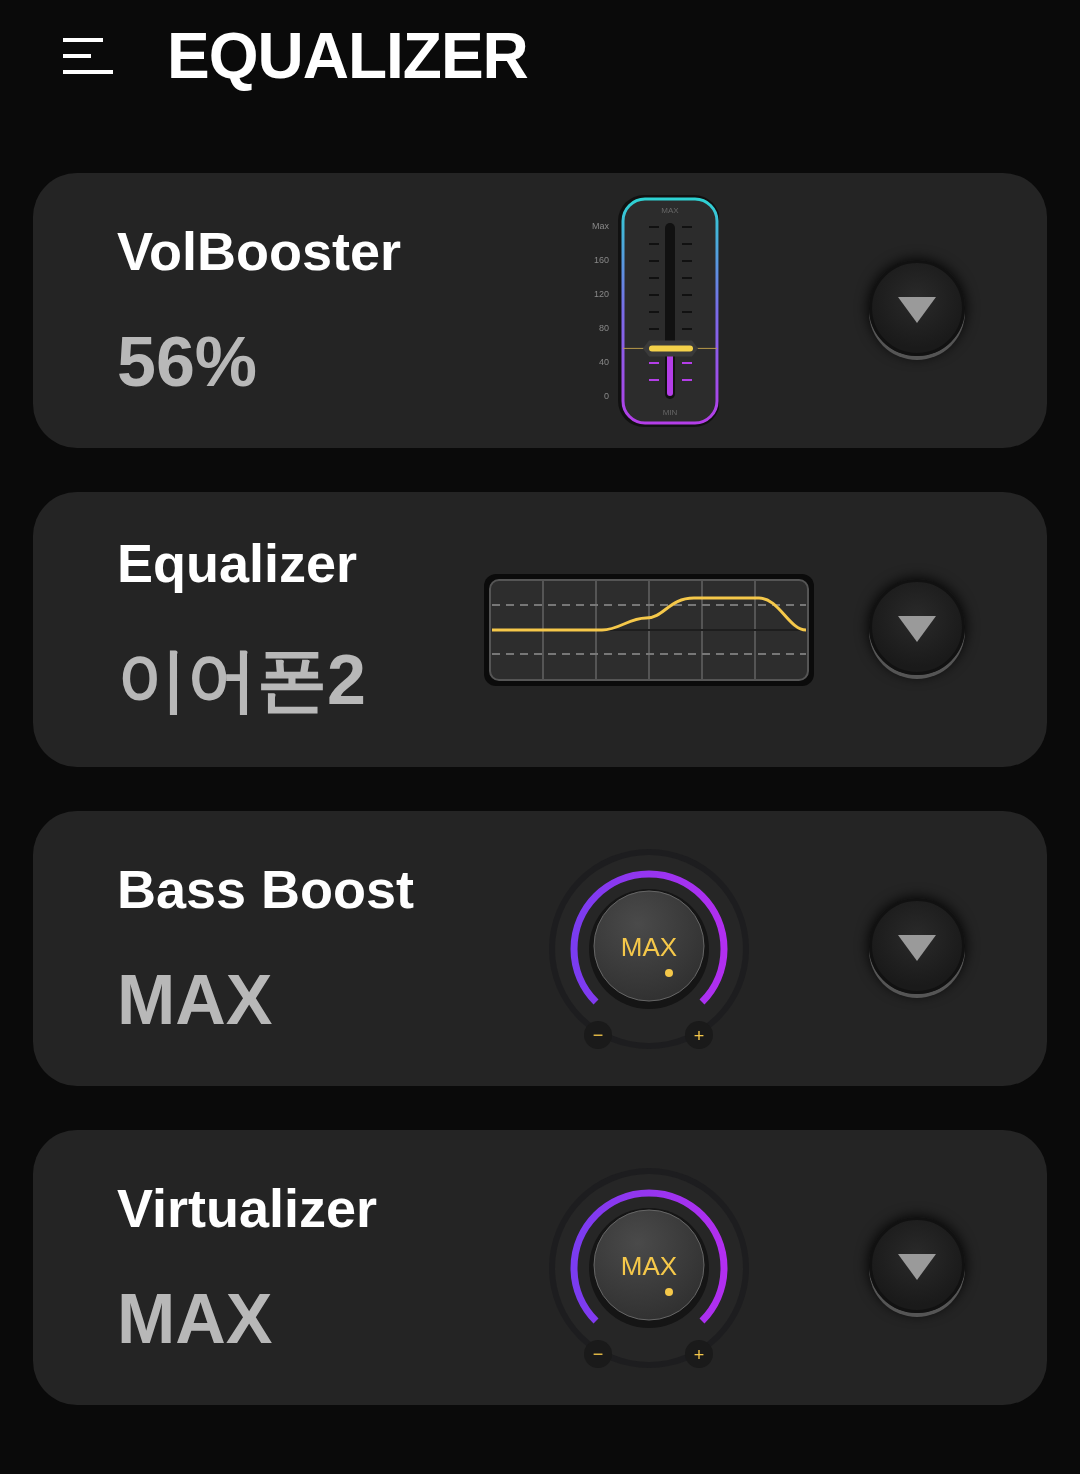 Image resolution: width=1080 pixels, height=1474 pixels. I want to click on scale-label: 0, so click(606, 395).